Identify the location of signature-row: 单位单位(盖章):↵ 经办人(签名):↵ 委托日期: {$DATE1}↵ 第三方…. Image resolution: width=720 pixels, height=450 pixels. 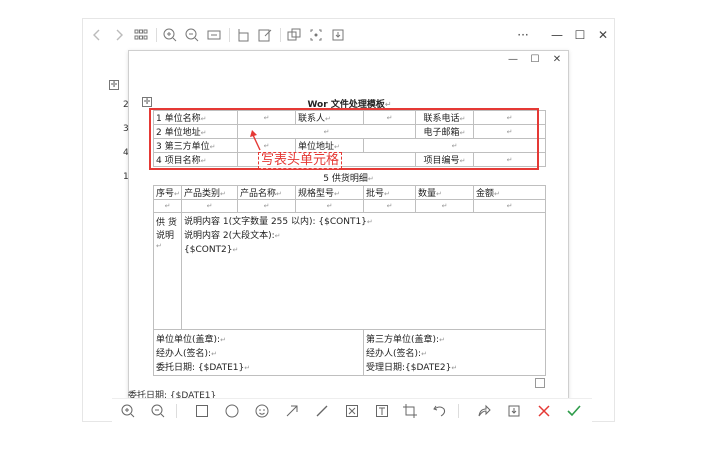
(349, 352).